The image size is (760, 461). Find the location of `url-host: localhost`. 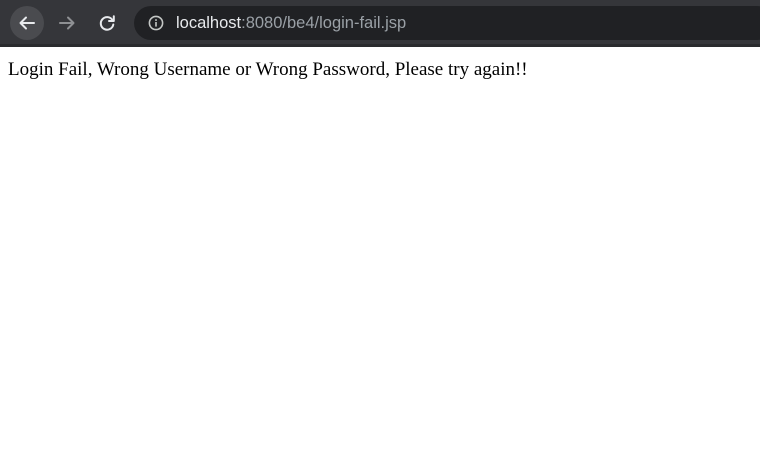

url-host: localhost is located at coordinates (209, 23).